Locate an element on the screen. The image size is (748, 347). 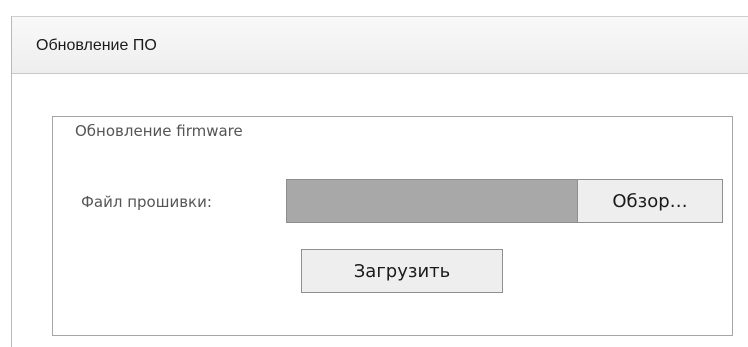
firmware-fieldset-legend: Обновление firmware is located at coordinates (159, 131).